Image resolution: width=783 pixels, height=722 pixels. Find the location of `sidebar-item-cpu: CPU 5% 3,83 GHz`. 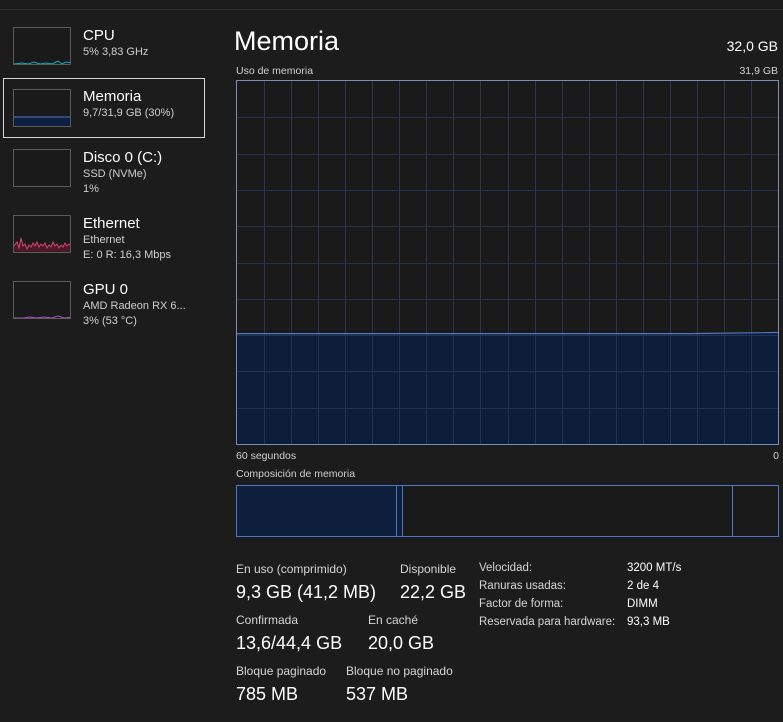

sidebar-item-cpu: CPU 5% 3,83 GHz is located at coordinates (104, 48).